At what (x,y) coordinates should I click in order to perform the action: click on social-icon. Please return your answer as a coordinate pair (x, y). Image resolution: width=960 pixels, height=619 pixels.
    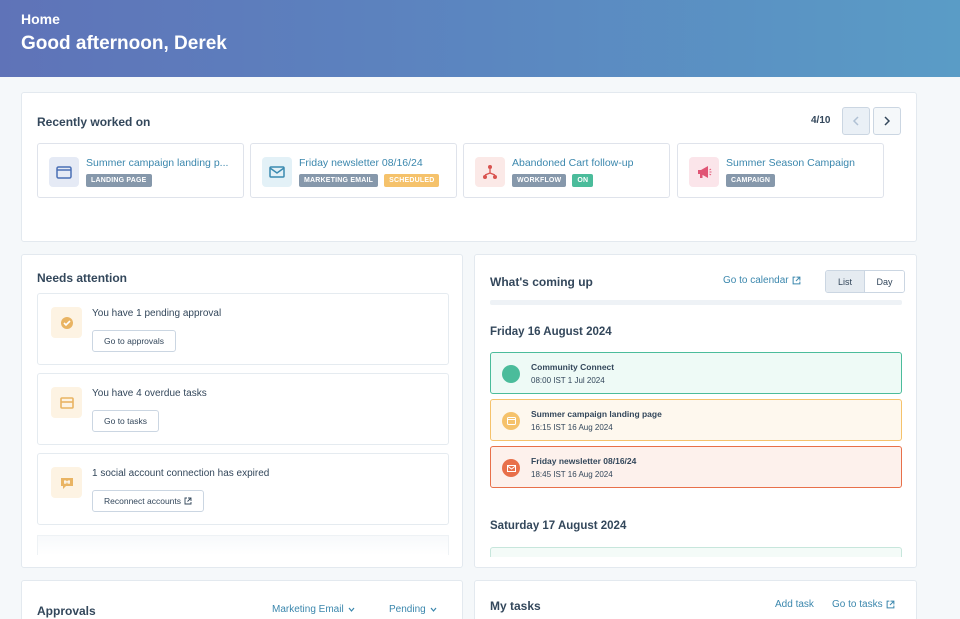
    Looking at the image, I should click on (66, 482).